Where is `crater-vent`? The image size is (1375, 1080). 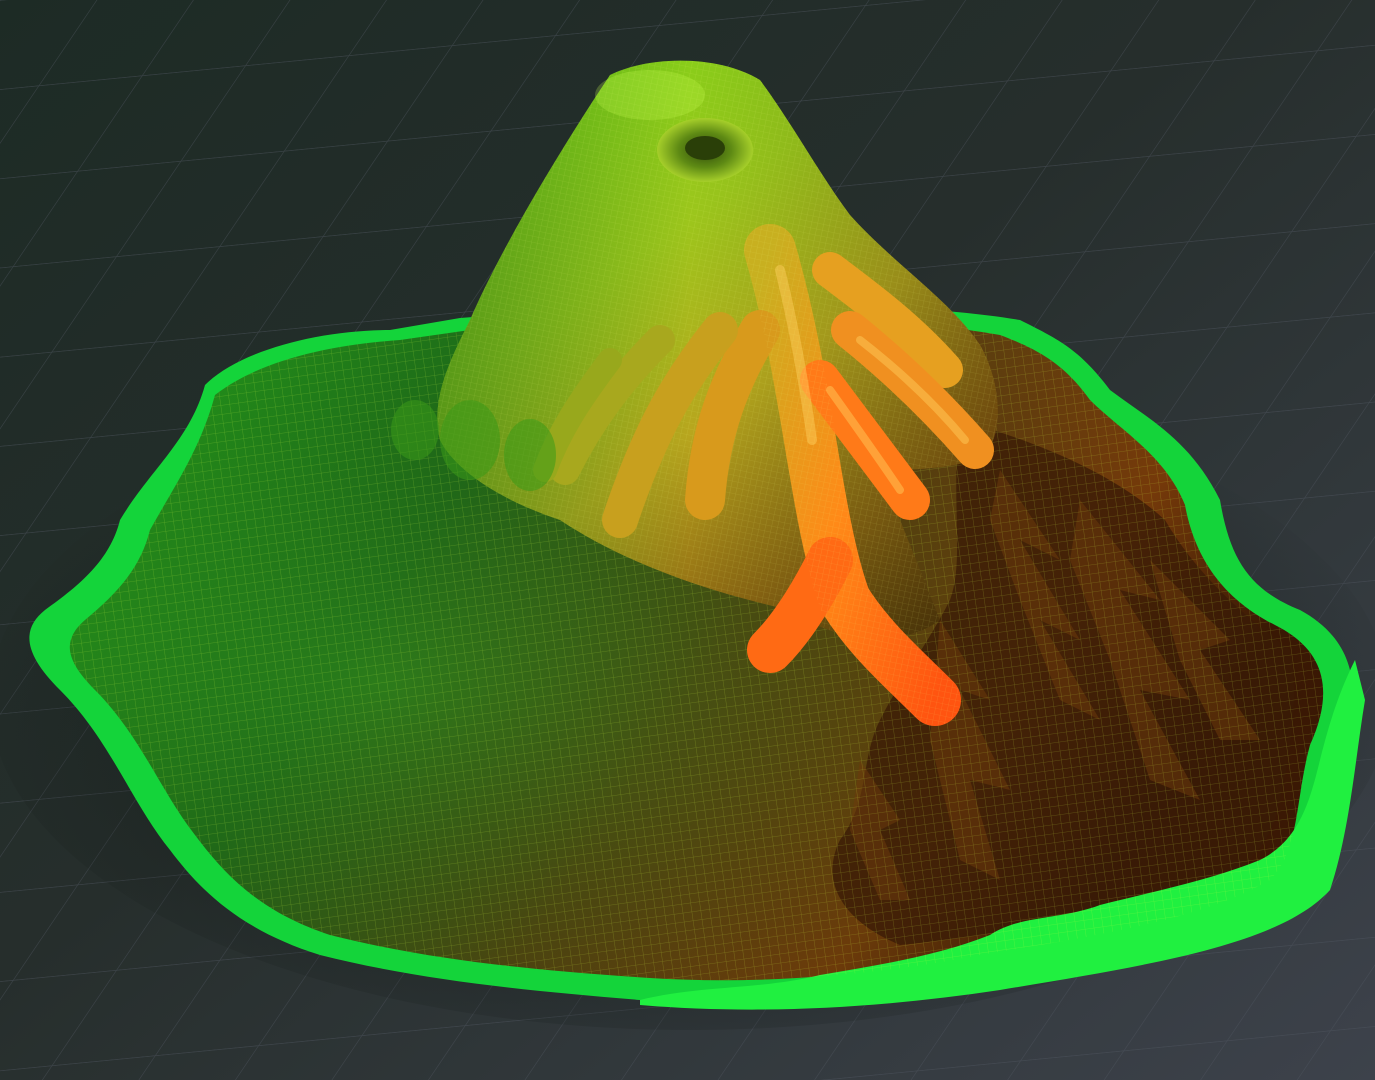
crater-vent is located at coordinates (705, 148).